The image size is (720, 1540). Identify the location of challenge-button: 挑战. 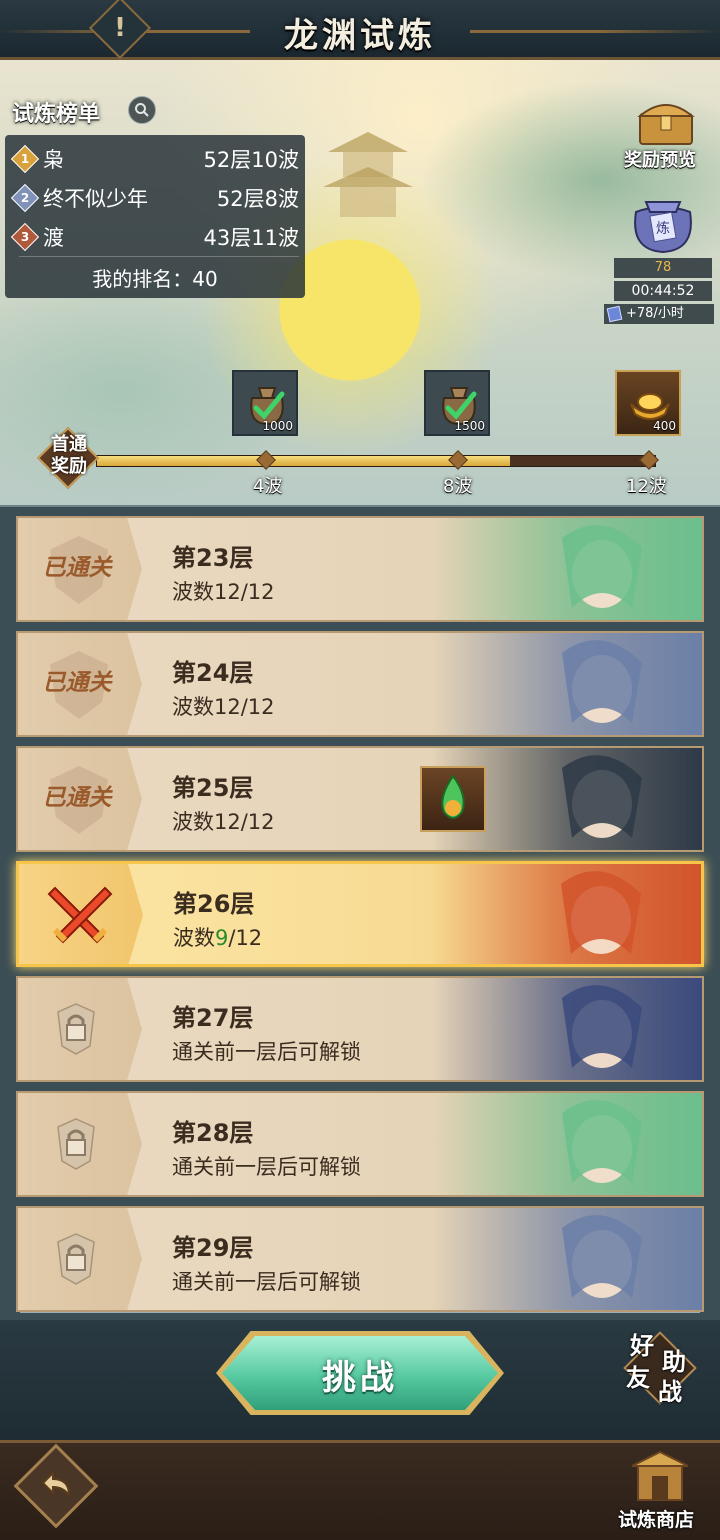
(360, 1373).